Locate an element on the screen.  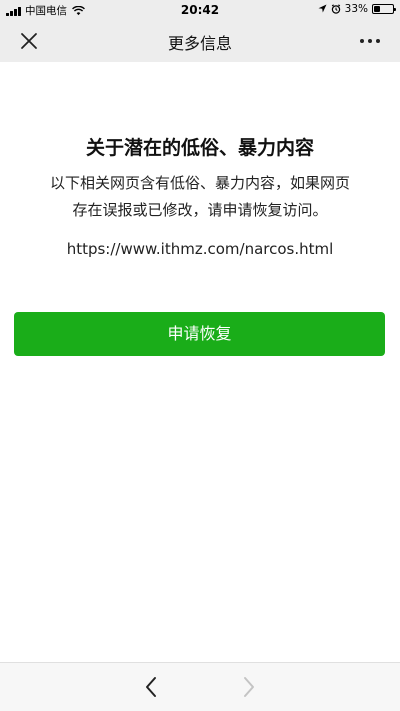
page-title: 更多信息 is located at coordinates (199, 43).